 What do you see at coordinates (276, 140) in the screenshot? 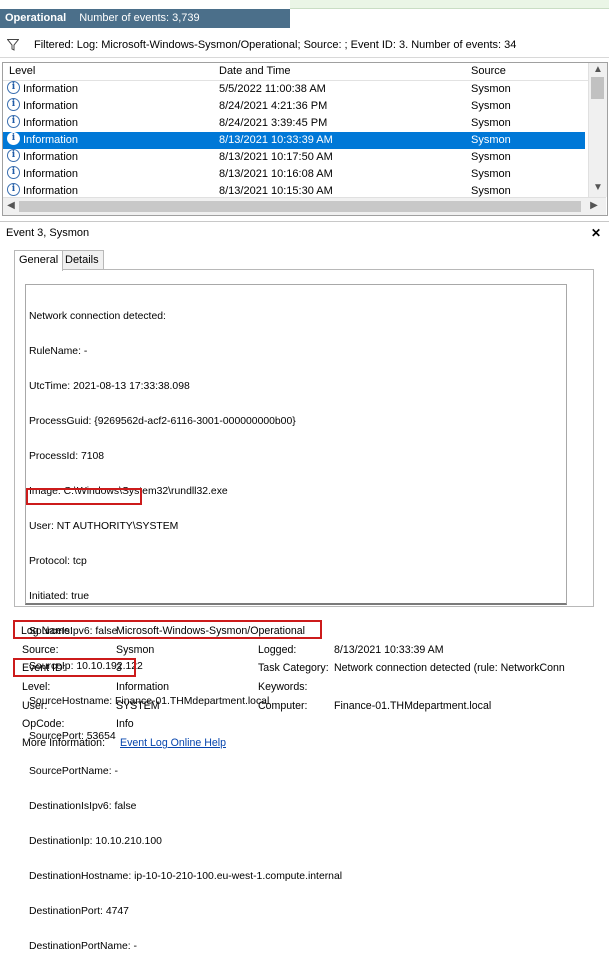
I see `row-datetime: 8/13/2021 10:33:39 AM` at bounding box center [276, 140].